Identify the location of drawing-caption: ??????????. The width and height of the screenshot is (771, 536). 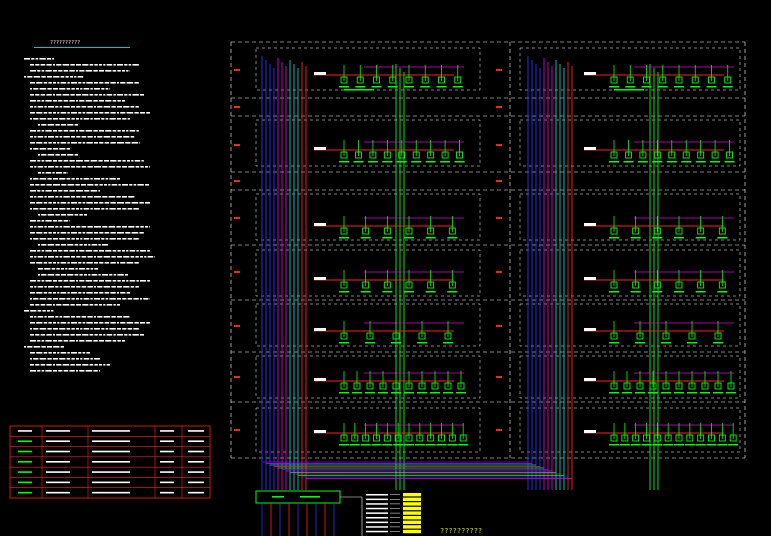
(461, 531).